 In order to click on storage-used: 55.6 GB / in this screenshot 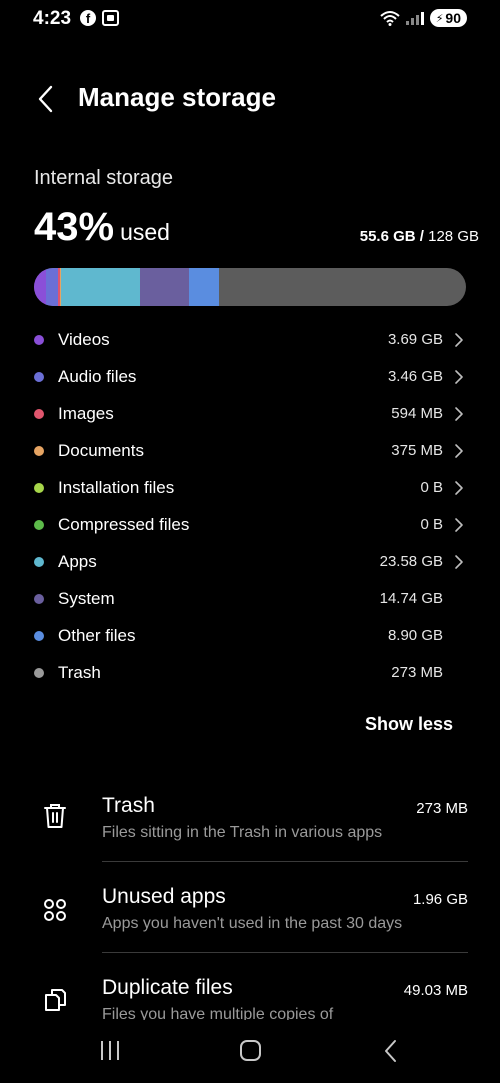, I will do `click(391, 236)`.